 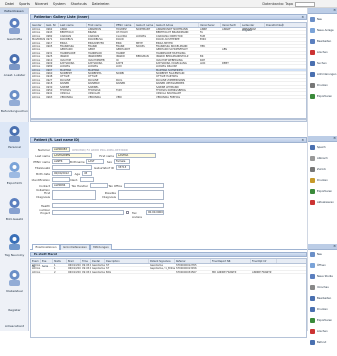 What do you see at coordinates (136, 155) in the screenshot?
I see `firstname-field: LASTNA` at bounding box center [136, 155].